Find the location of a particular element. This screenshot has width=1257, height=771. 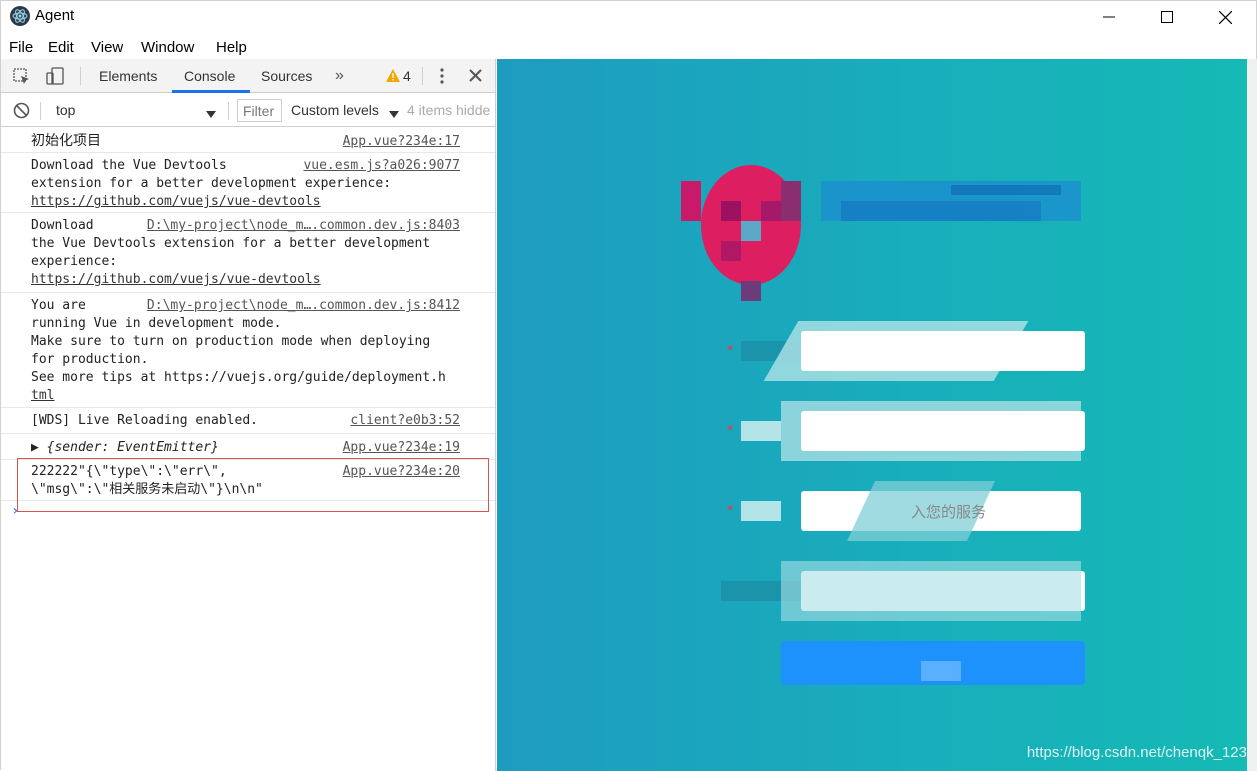

object-preview: ▶ {sender: EventEmitter} is located at coordinates (125, 448).